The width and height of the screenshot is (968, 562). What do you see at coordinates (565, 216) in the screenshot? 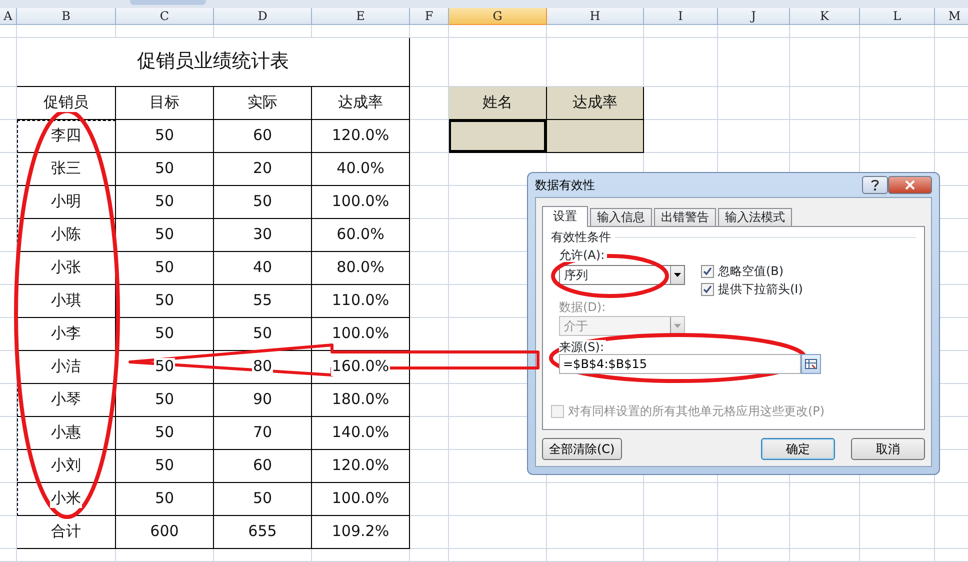
I see `tab: 设置` at bounding box center [565, 216].